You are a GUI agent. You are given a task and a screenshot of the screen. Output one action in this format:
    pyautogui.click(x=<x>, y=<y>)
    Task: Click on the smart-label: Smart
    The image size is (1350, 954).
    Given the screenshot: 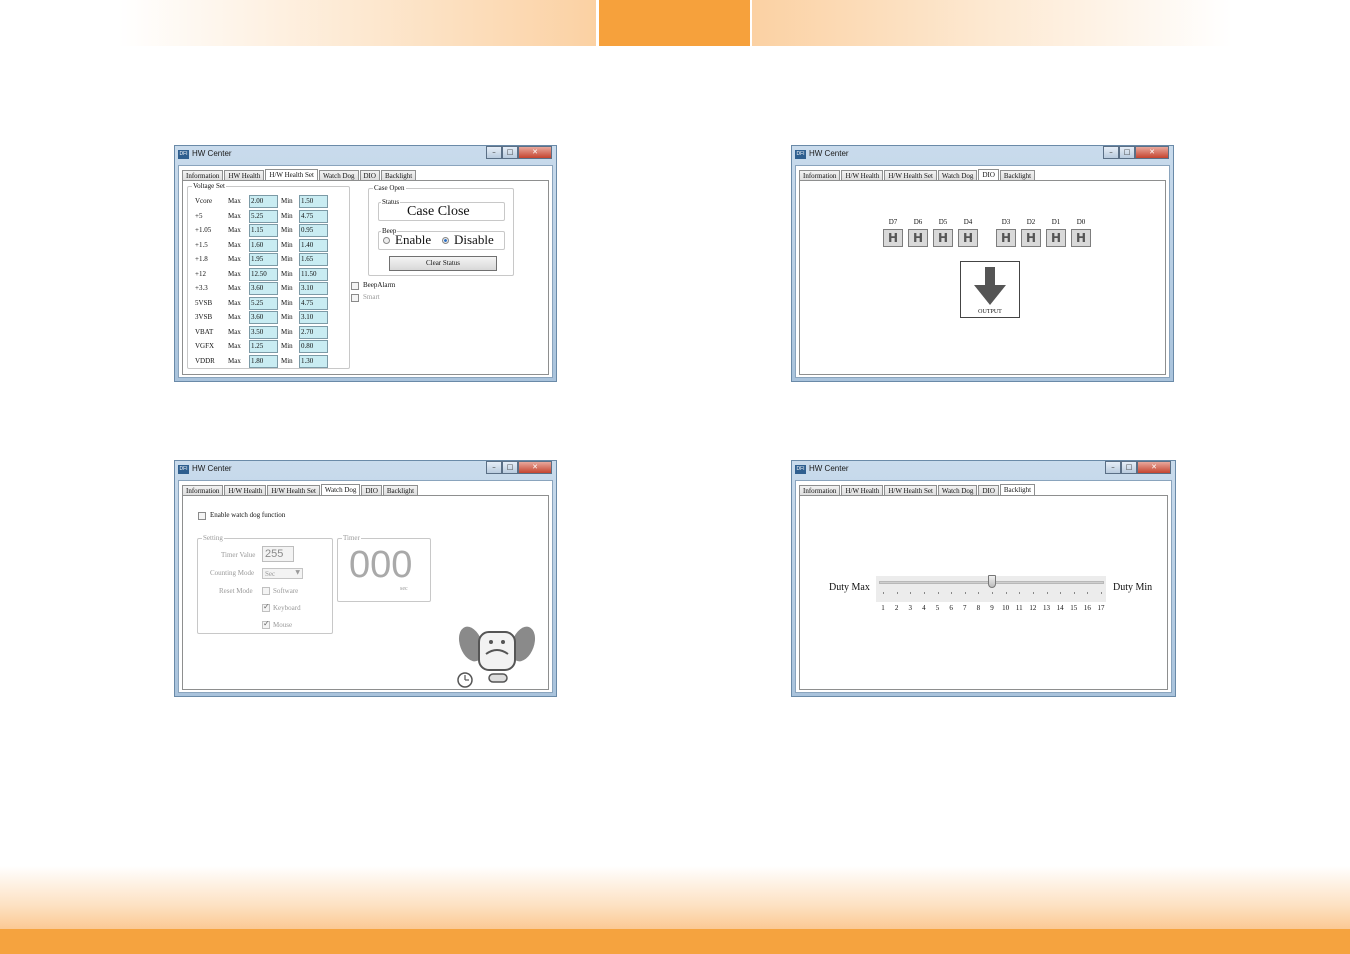 What is the action you would take?
    pyautogui.click(x=371, y=297)
    